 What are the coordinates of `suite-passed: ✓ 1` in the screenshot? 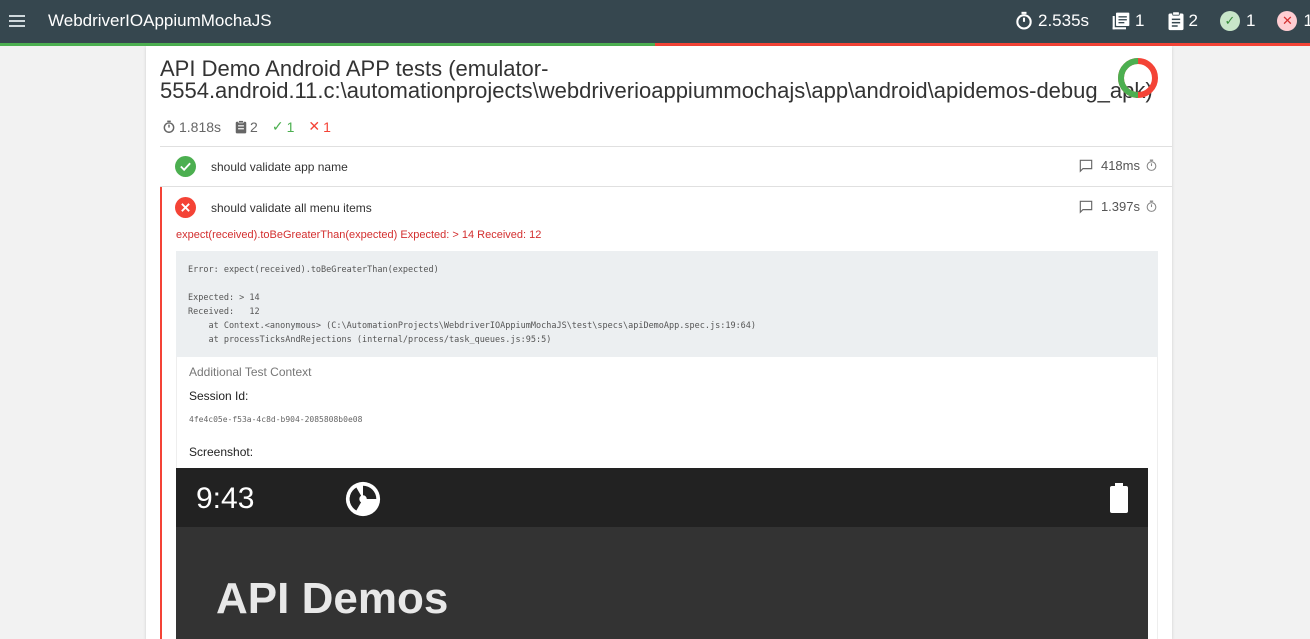 It's located at (283, 126).